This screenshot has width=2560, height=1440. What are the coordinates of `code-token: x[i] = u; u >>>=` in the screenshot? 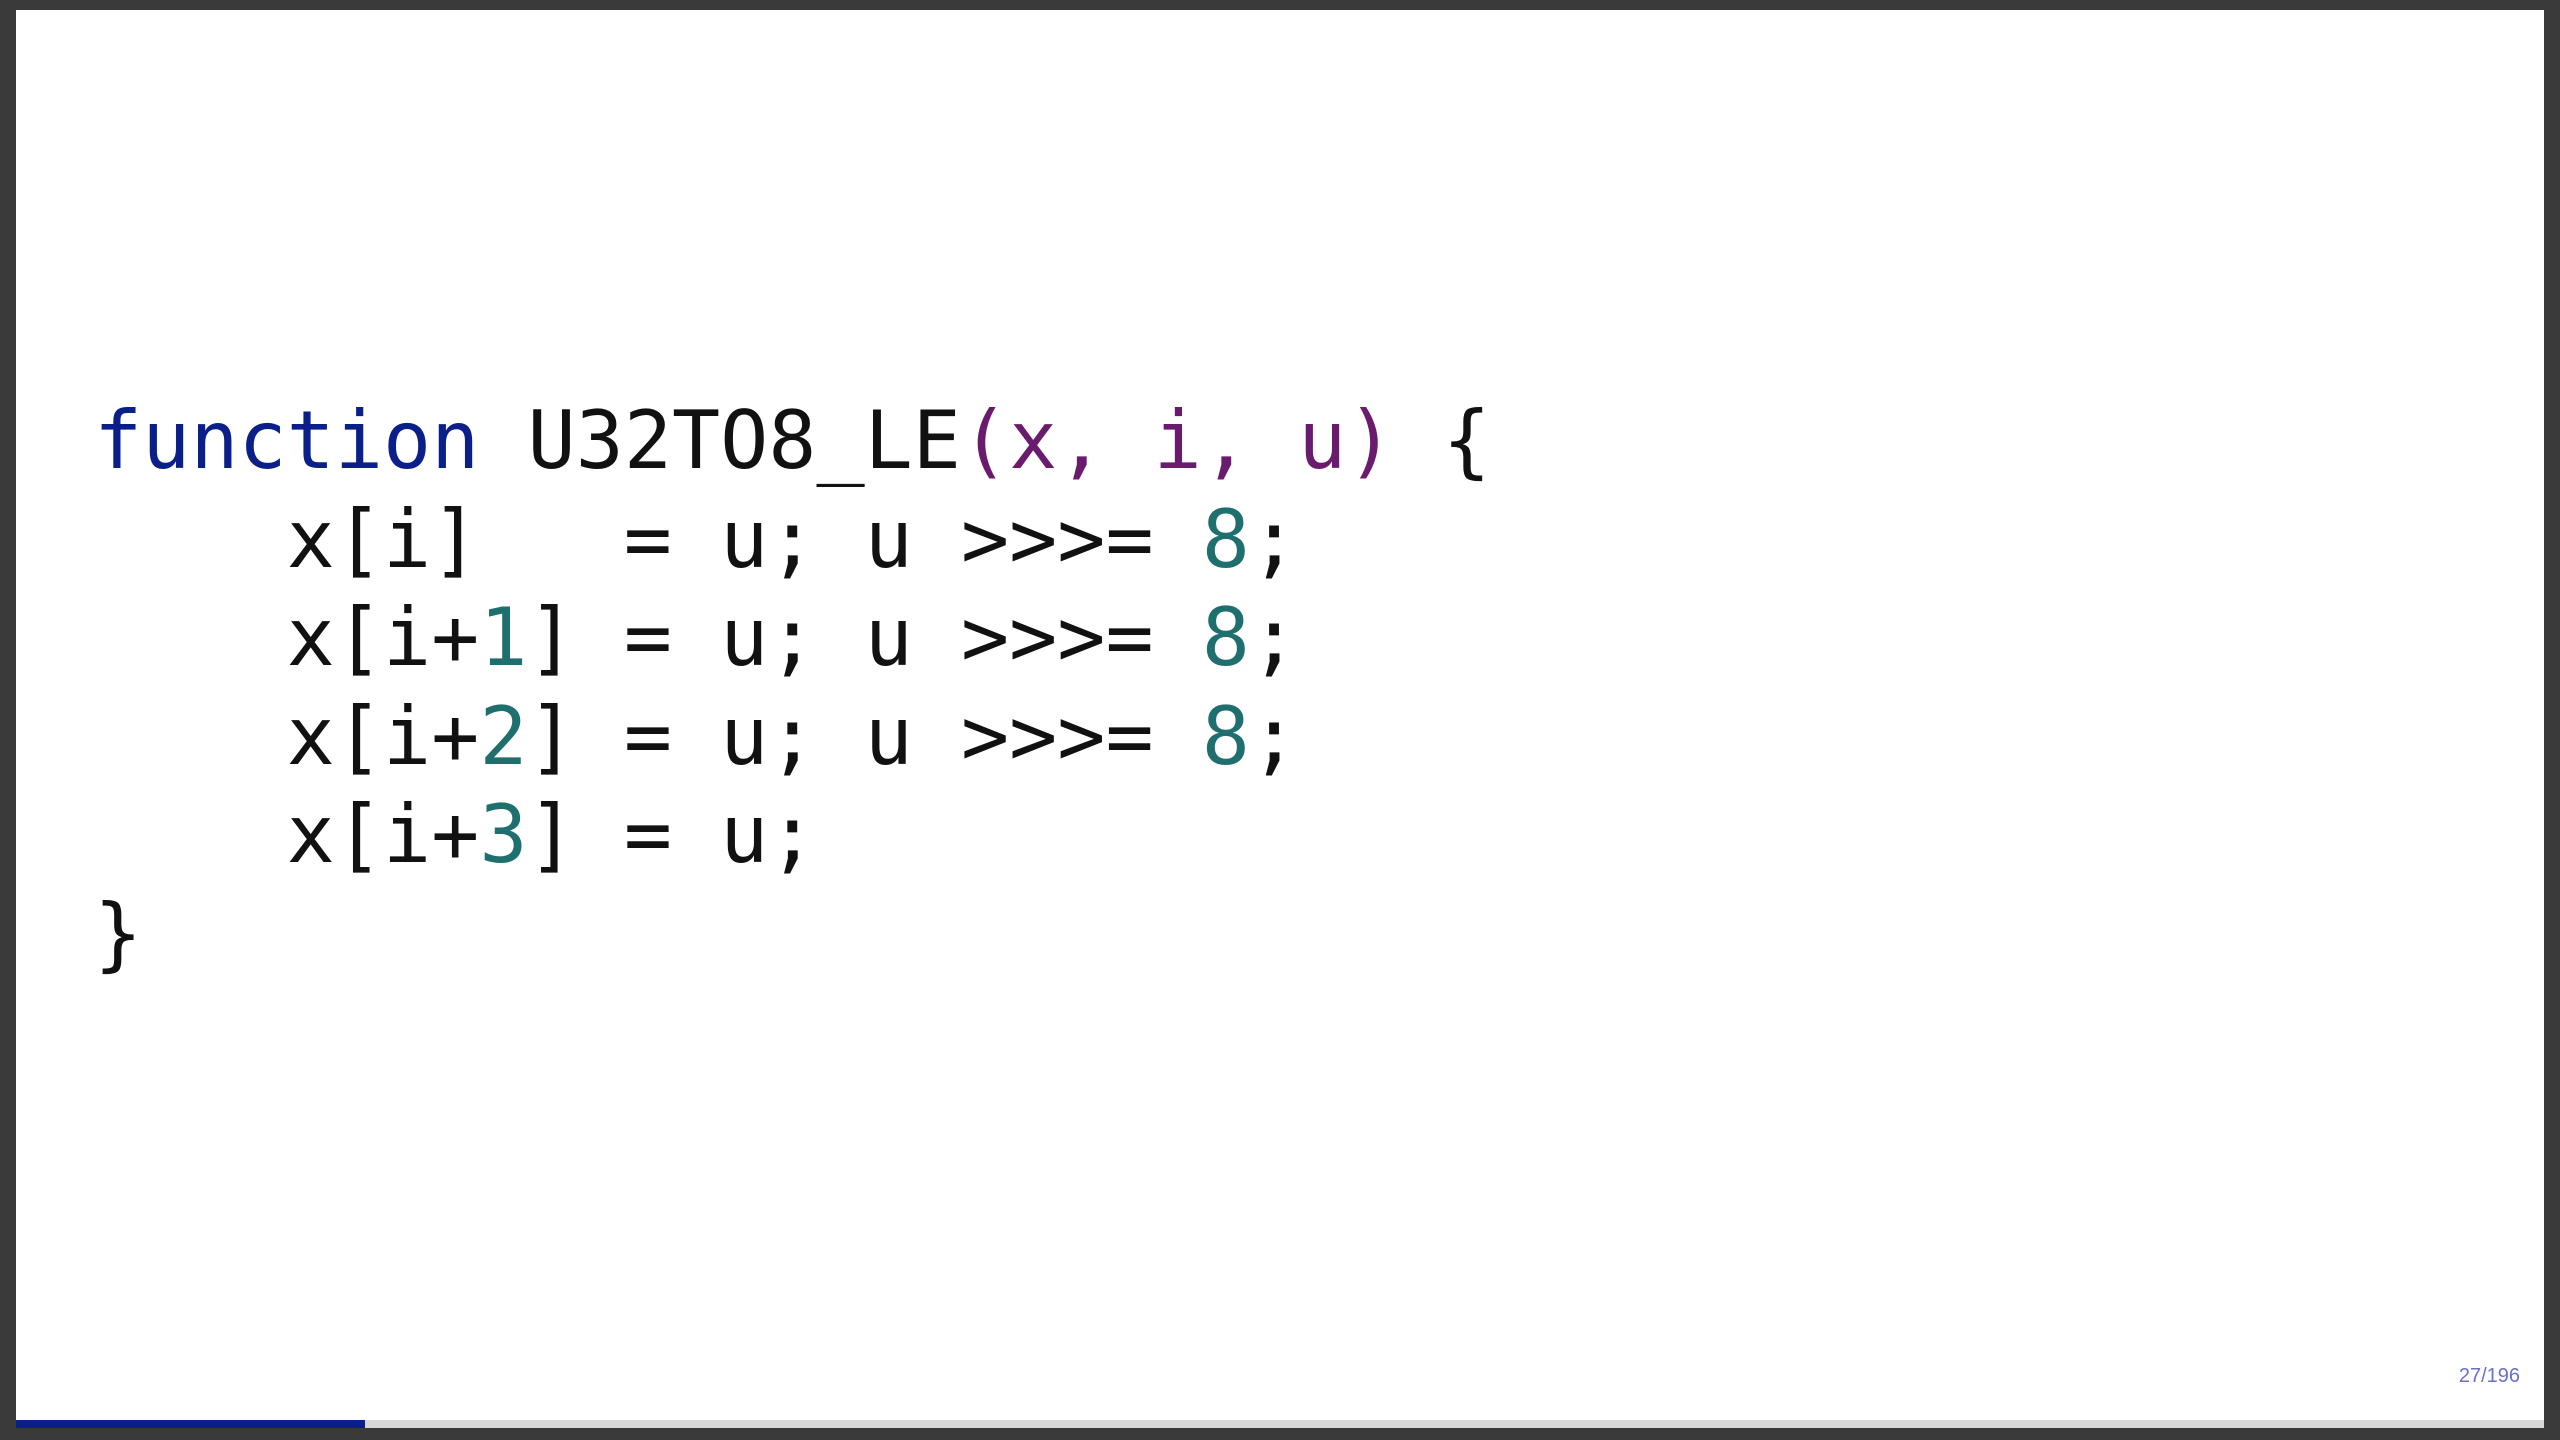 It's located at (648, 539).